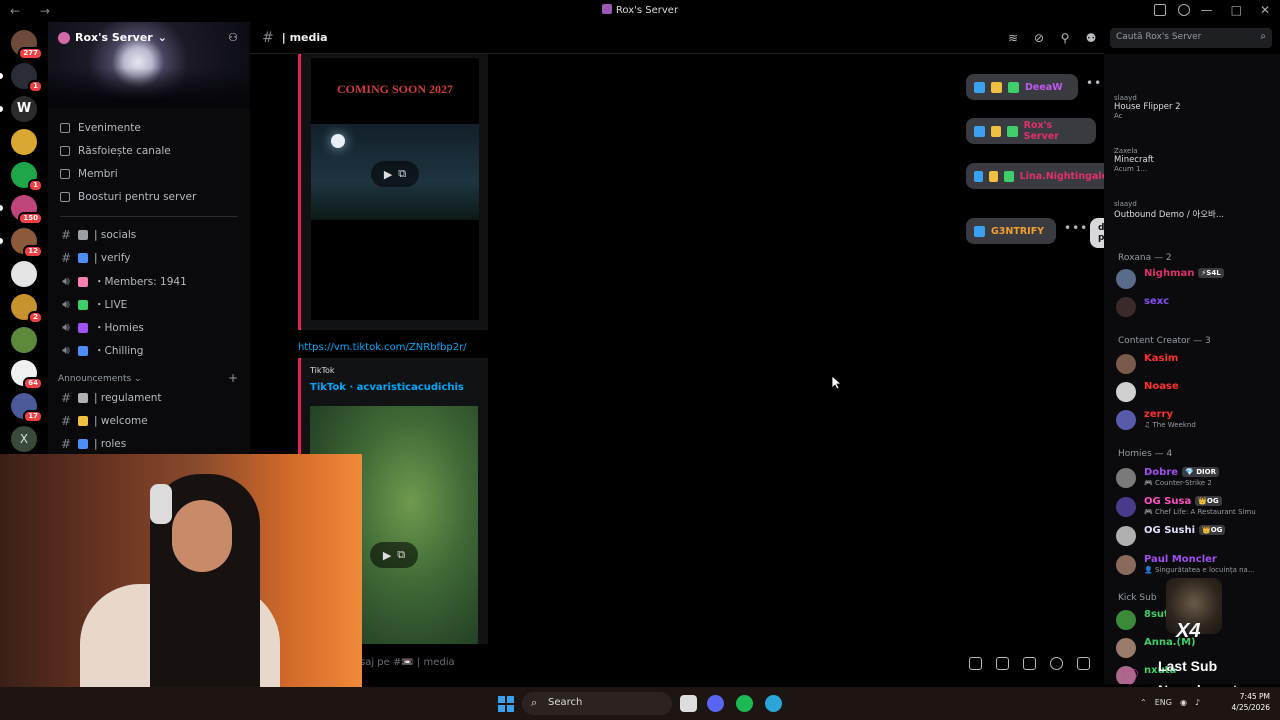 Image resolution: width=1280 pixels, height=720 pixels. Describe the element at coordinates (1002, 663) in the screenshot. I see `gif-icon` at that location.